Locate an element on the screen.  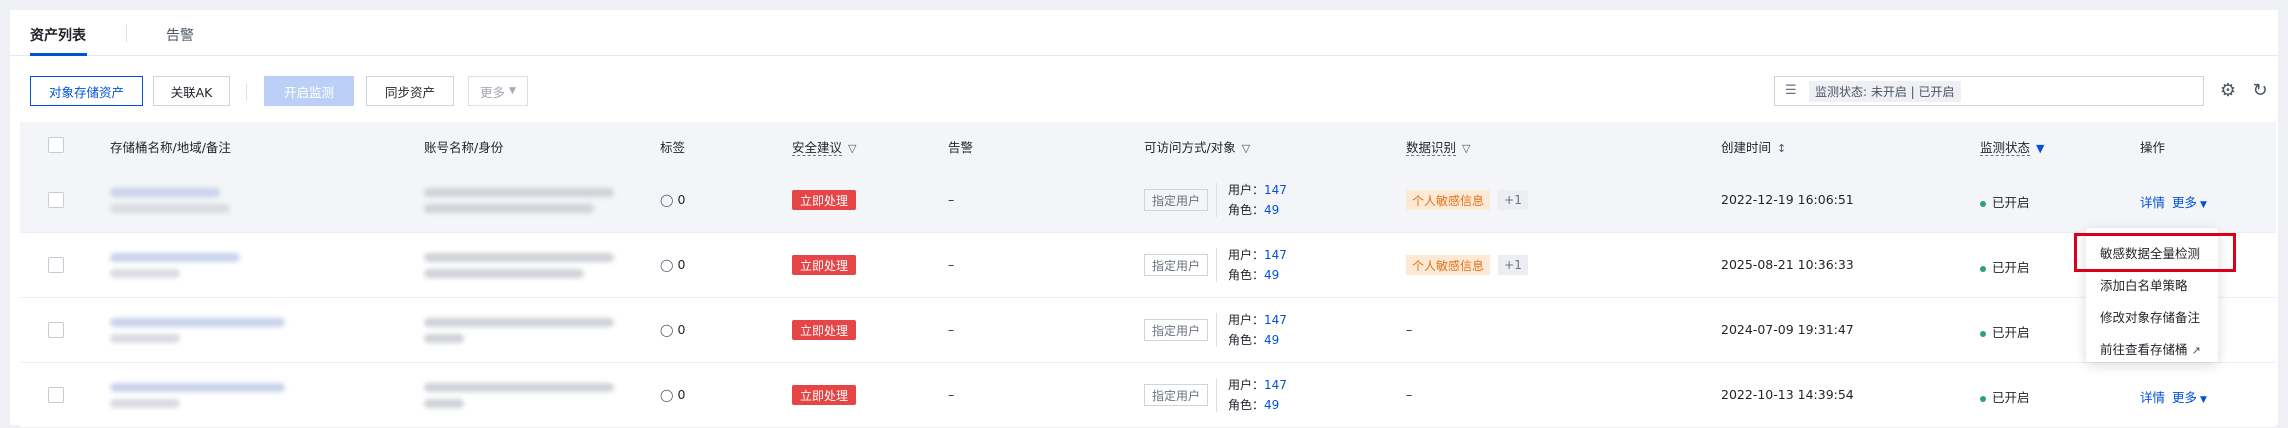
menu-item-view-bucket-label: 前往查看存储桶 is located at coordinates (2144, 349).